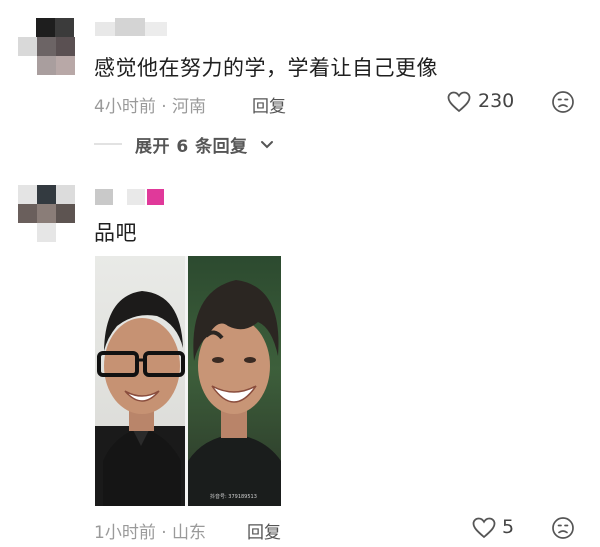 This screenshot has width=600, height=547. Describe the element at coordinates (234, 381) in the screenshot. I see `portrait-right: 抖音号: 379189513` at that location.